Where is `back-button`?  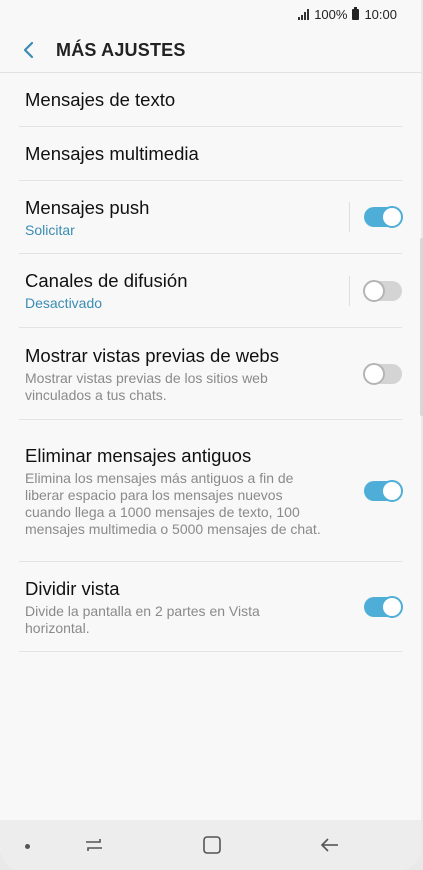
back-button is located at coordinates (28, 50).